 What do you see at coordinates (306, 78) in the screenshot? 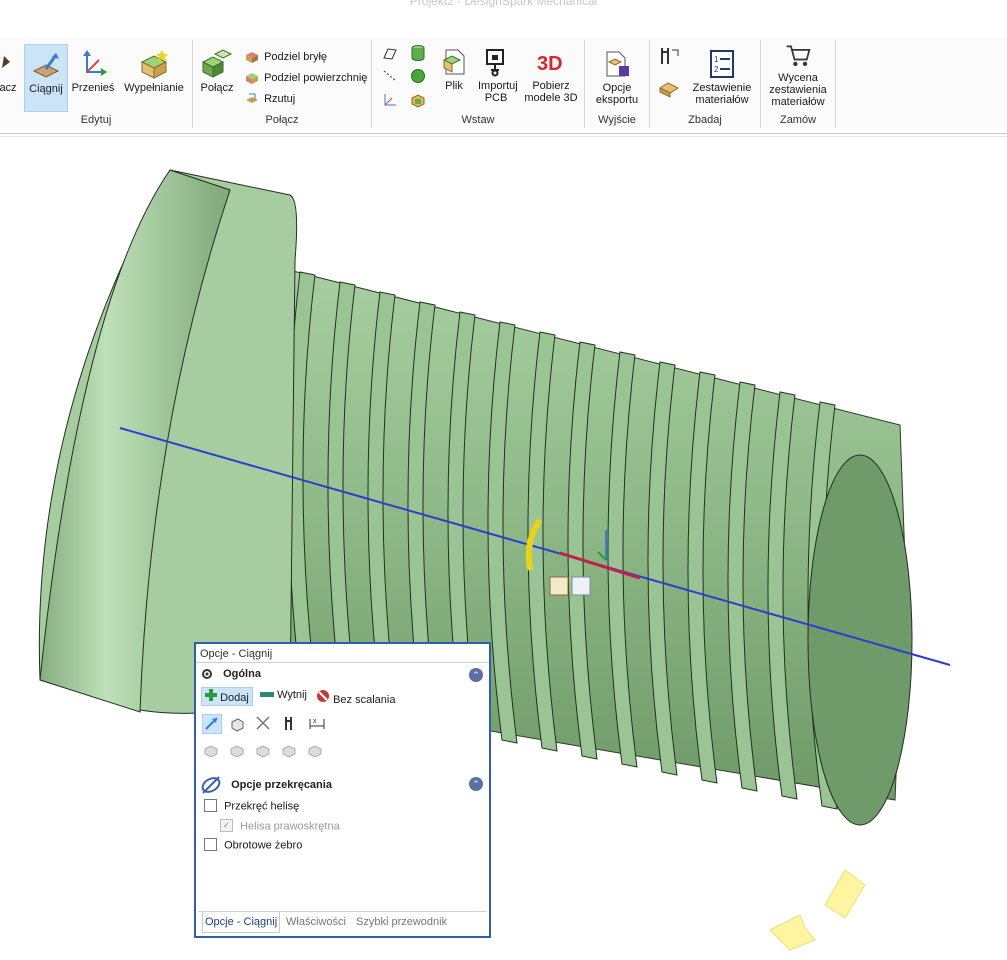
I see `split-surface-button: Podziel powierzchnię` at bounding box center [306, 78].